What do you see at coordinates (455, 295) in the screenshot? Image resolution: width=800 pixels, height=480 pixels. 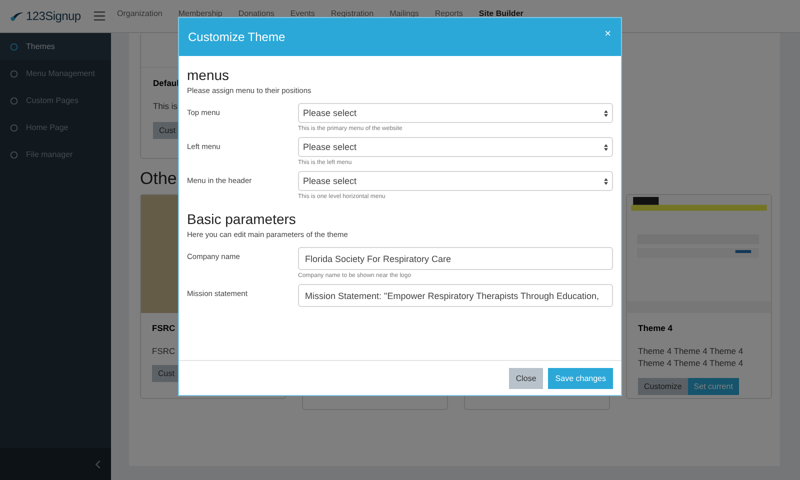 I see `input-field: Mission Statement: "Empower Respiratory Therapists Through Education,` at bounding box center [455, 295].